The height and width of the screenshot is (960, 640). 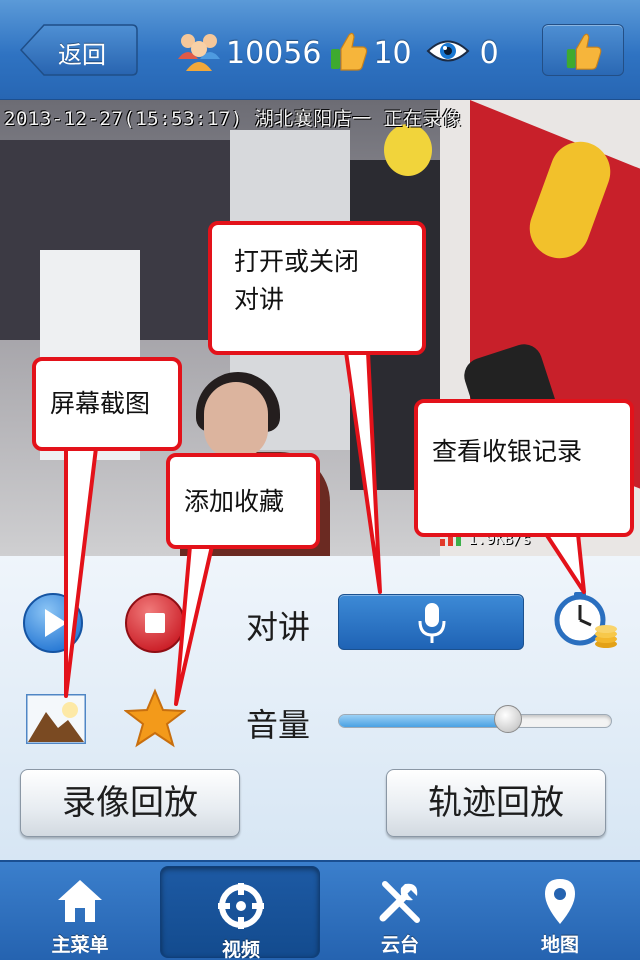 I want to click on callout-cashier: 查看收银记录, so click(x=524, y=468).